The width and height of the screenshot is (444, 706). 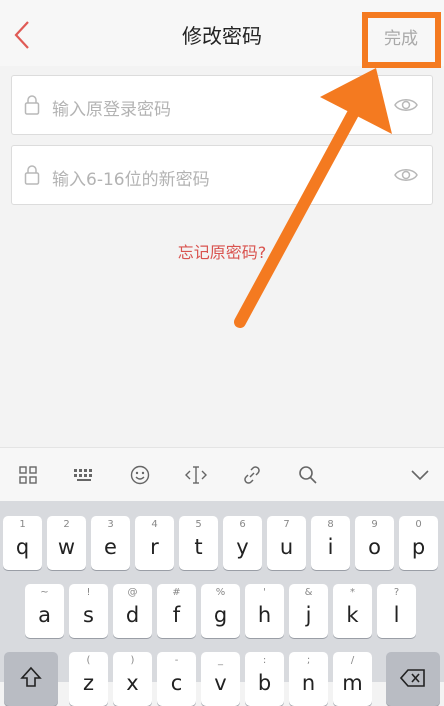 I want to click on key-j: & j, so click(x=308, y=611).